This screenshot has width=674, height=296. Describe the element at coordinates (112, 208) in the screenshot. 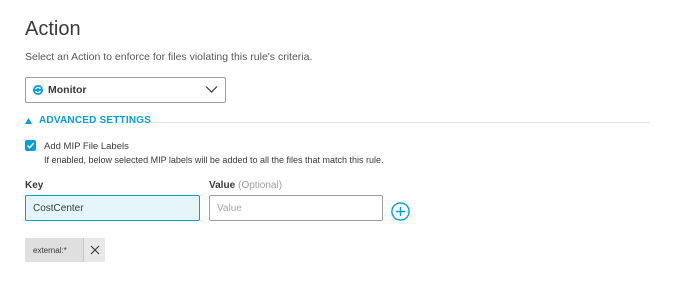

I see `key-input` at that location.